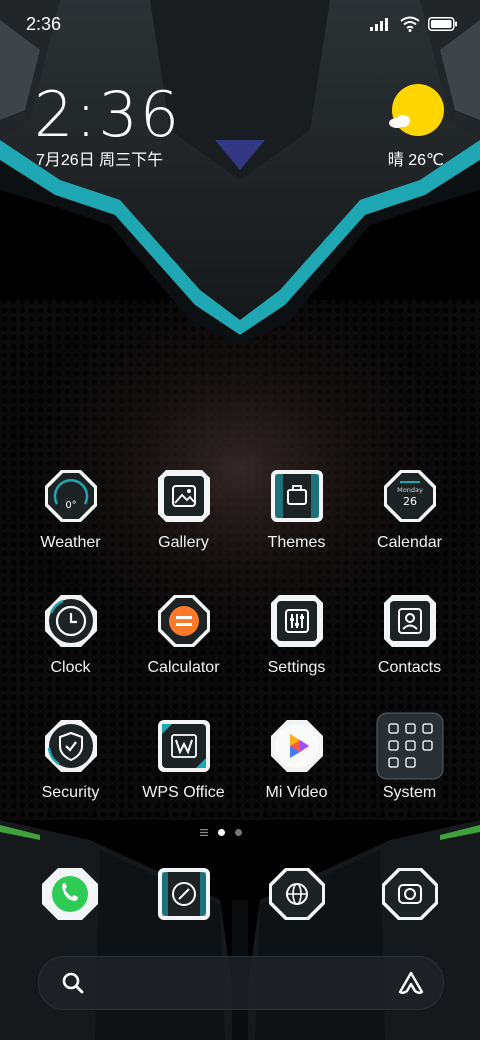 The image size is (480, 1040). Describe the element at coordinates (70, 667) in the screenshot. I see `app-label: Clock` at that location.